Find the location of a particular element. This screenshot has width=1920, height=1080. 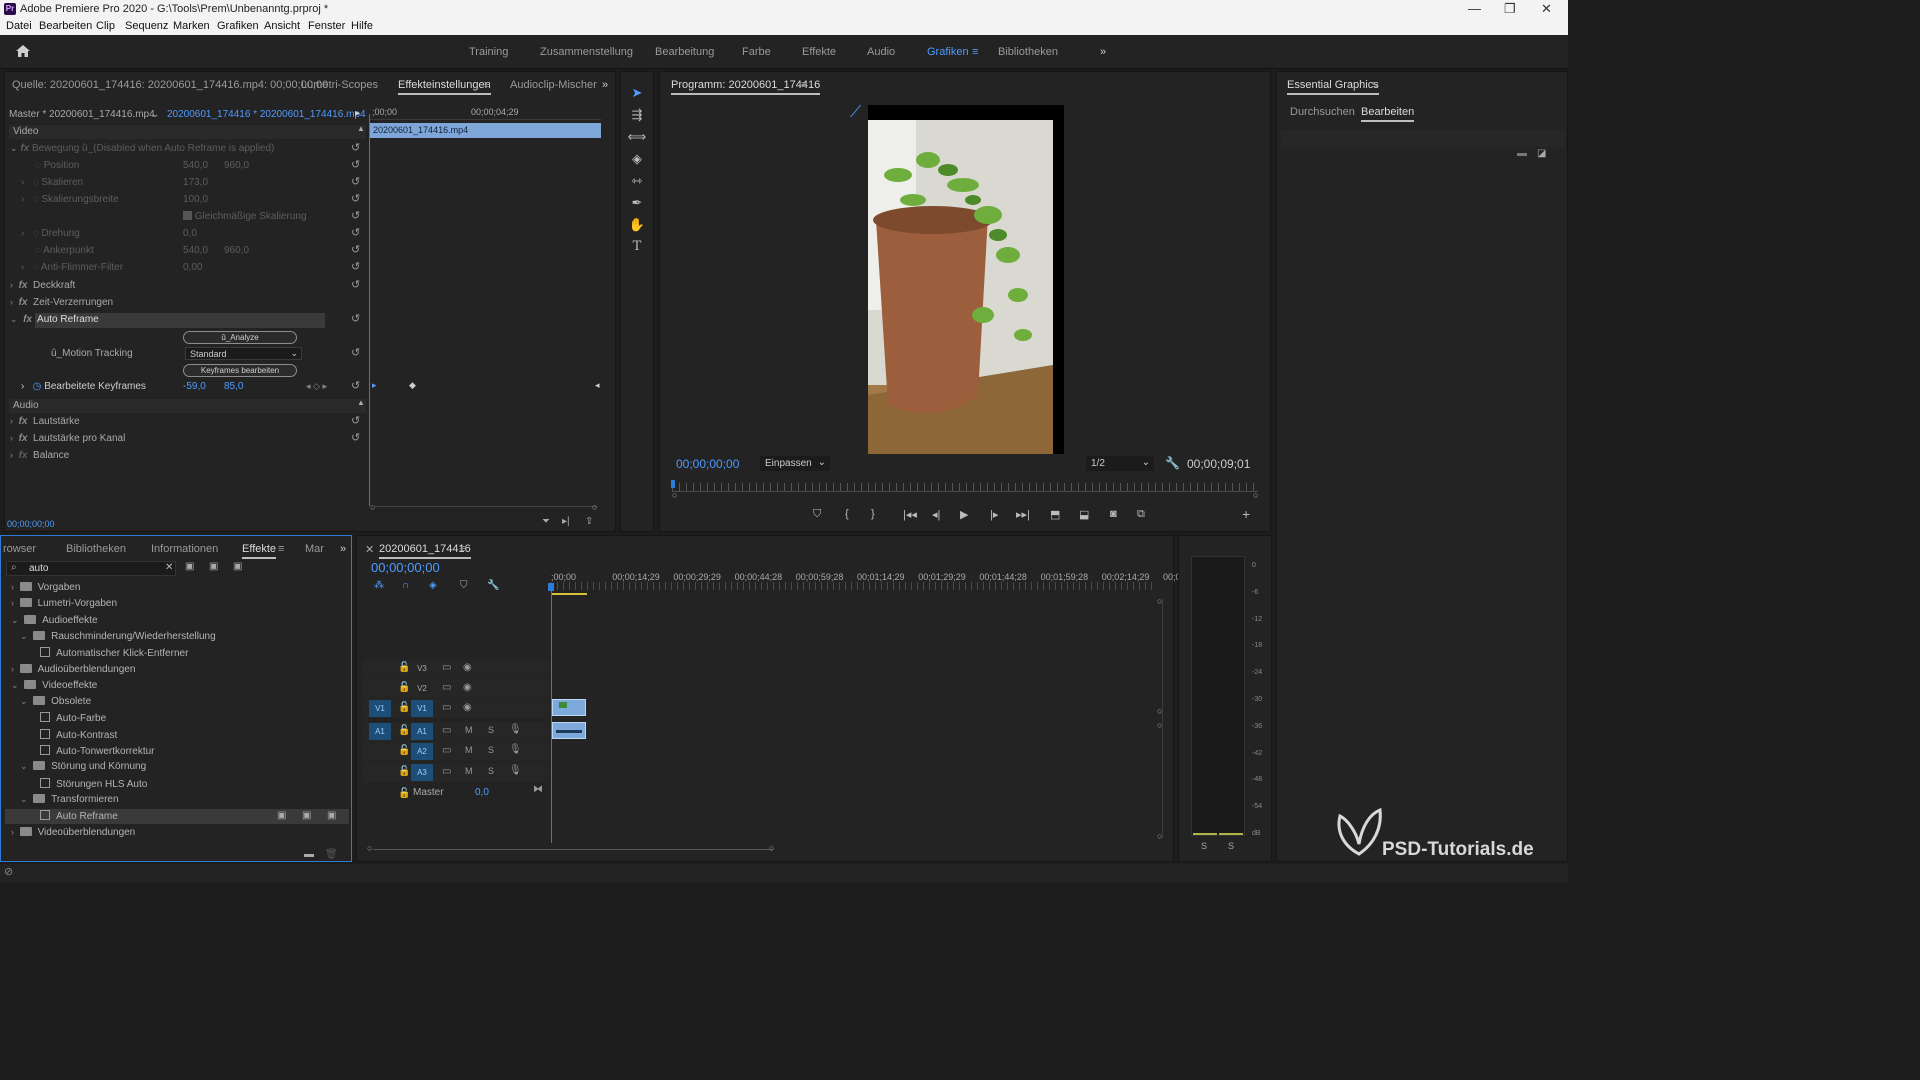

step-forward-icon: |▸ is located at coordinates (994, 514).